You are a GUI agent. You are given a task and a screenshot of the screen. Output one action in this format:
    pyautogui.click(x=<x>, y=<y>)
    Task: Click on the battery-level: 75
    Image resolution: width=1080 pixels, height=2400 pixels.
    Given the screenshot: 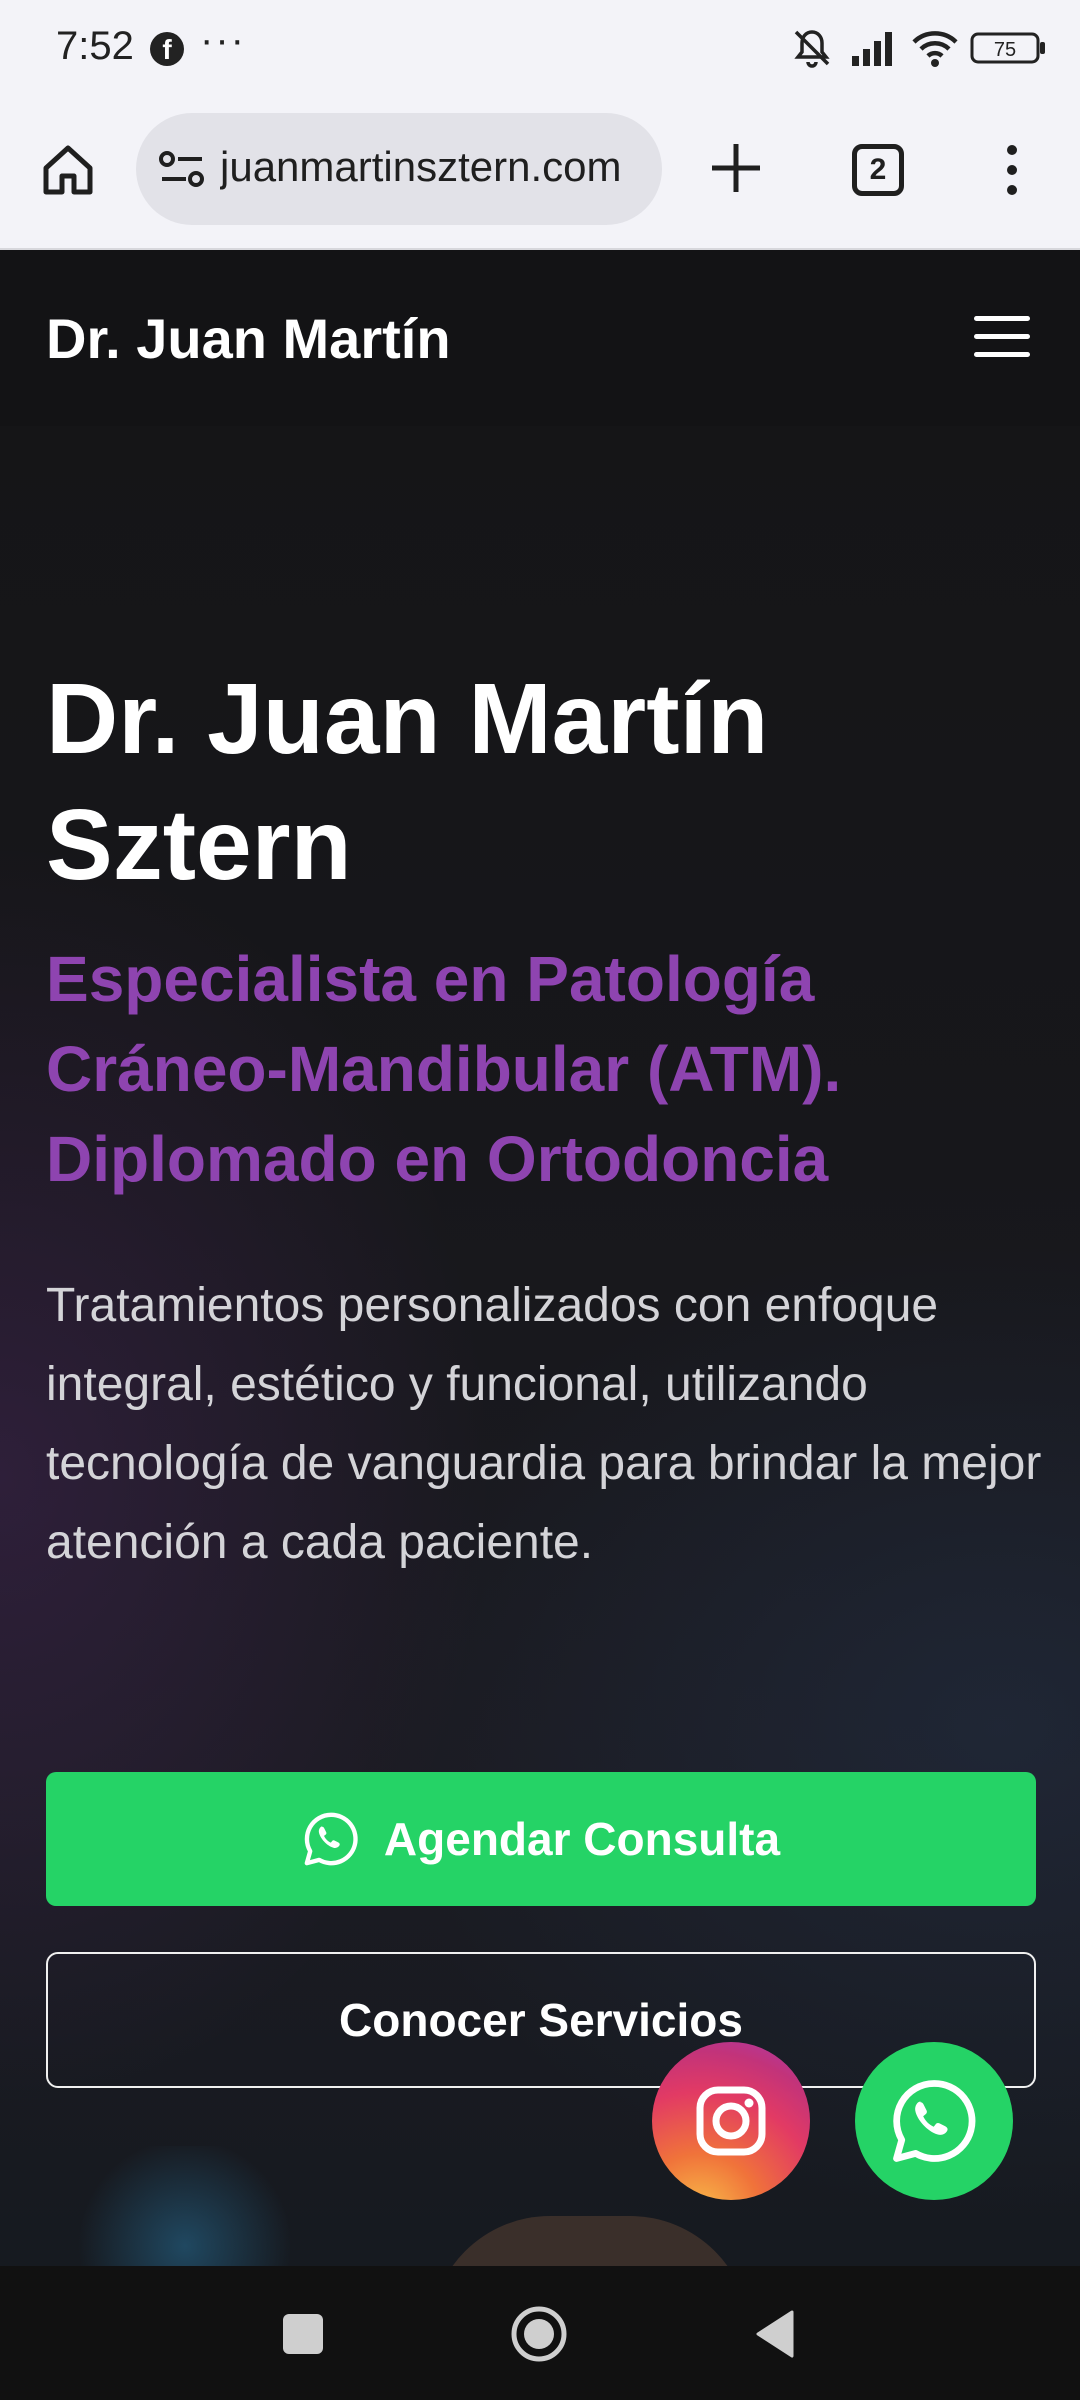 What is the action you would take?
    pyautogui.click(x=1005, y=50)
    